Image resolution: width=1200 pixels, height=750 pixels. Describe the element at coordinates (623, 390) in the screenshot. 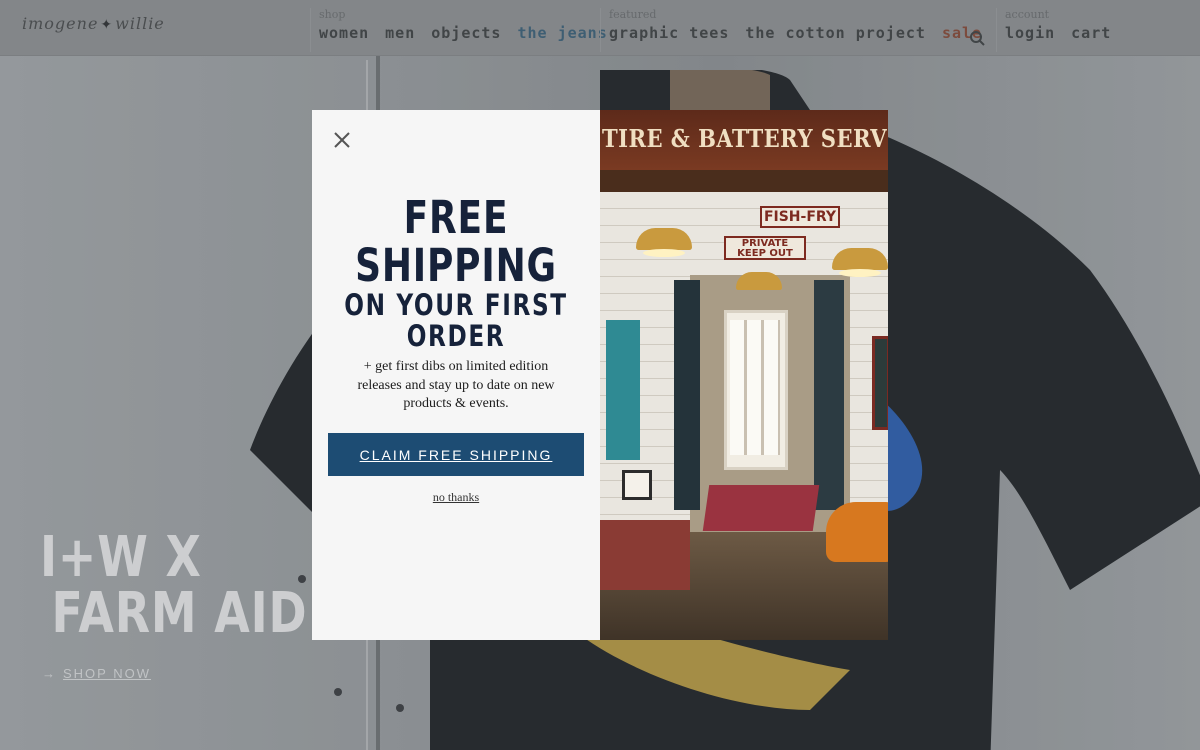

I see `photo-painting` at that location.